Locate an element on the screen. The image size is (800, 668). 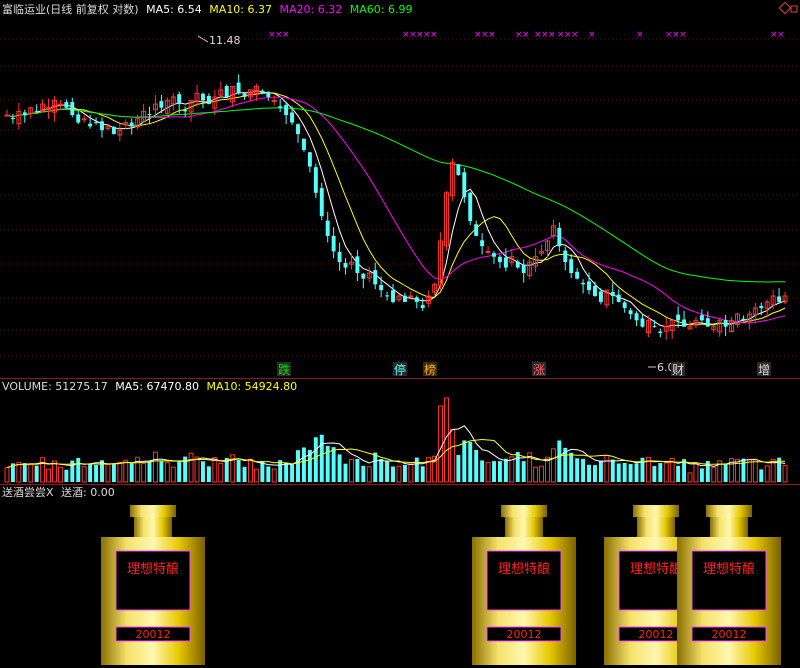
signal-markers: × × × × × × × × × × × × × × × × × × × × × × × × × × is located at coordinates (526, 35).